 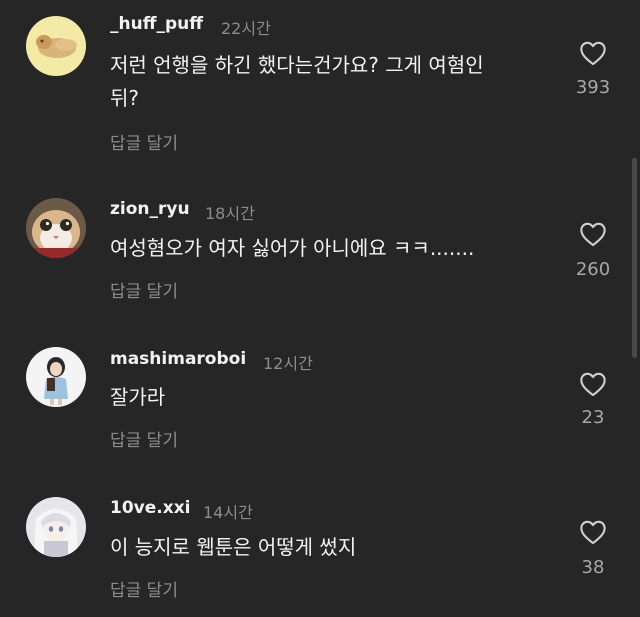 What do you see at coordinates (144, 588) in the screenshot?
I see `reply-button: 답글 달기` at bounding box center [144, 588].